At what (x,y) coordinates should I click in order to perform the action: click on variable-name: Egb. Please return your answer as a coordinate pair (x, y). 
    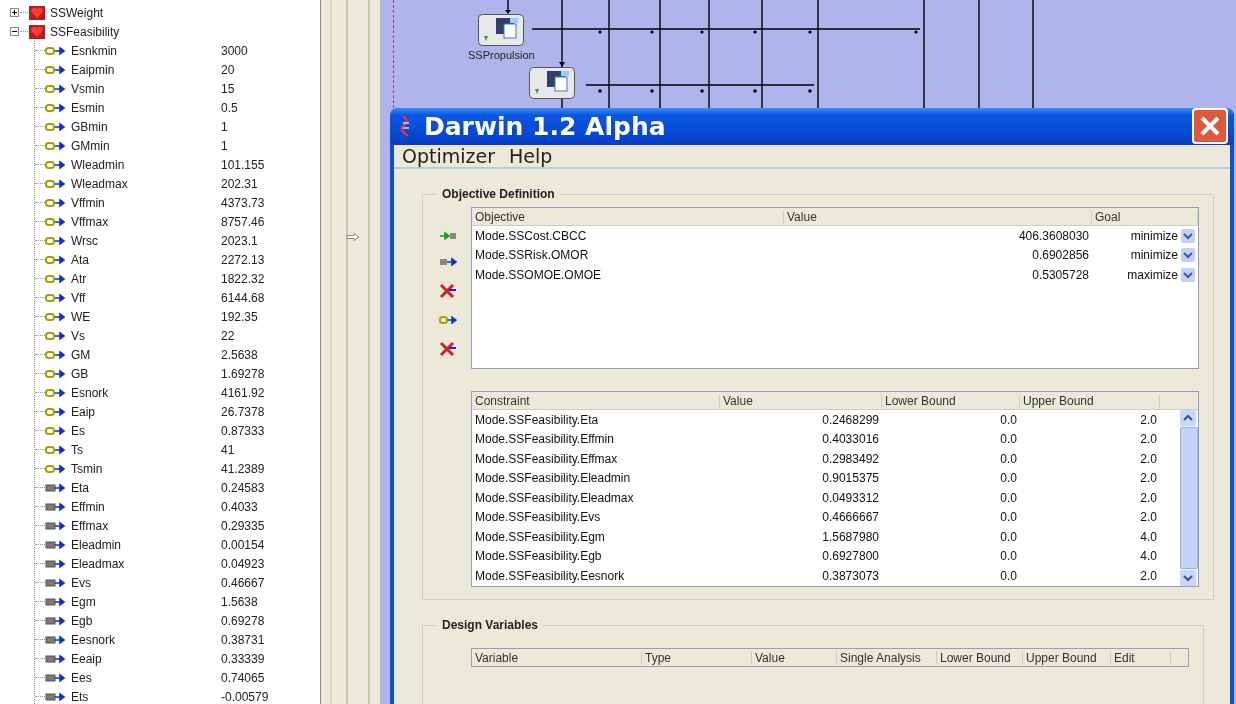
    Looking at the image, I should click on (146, 620).